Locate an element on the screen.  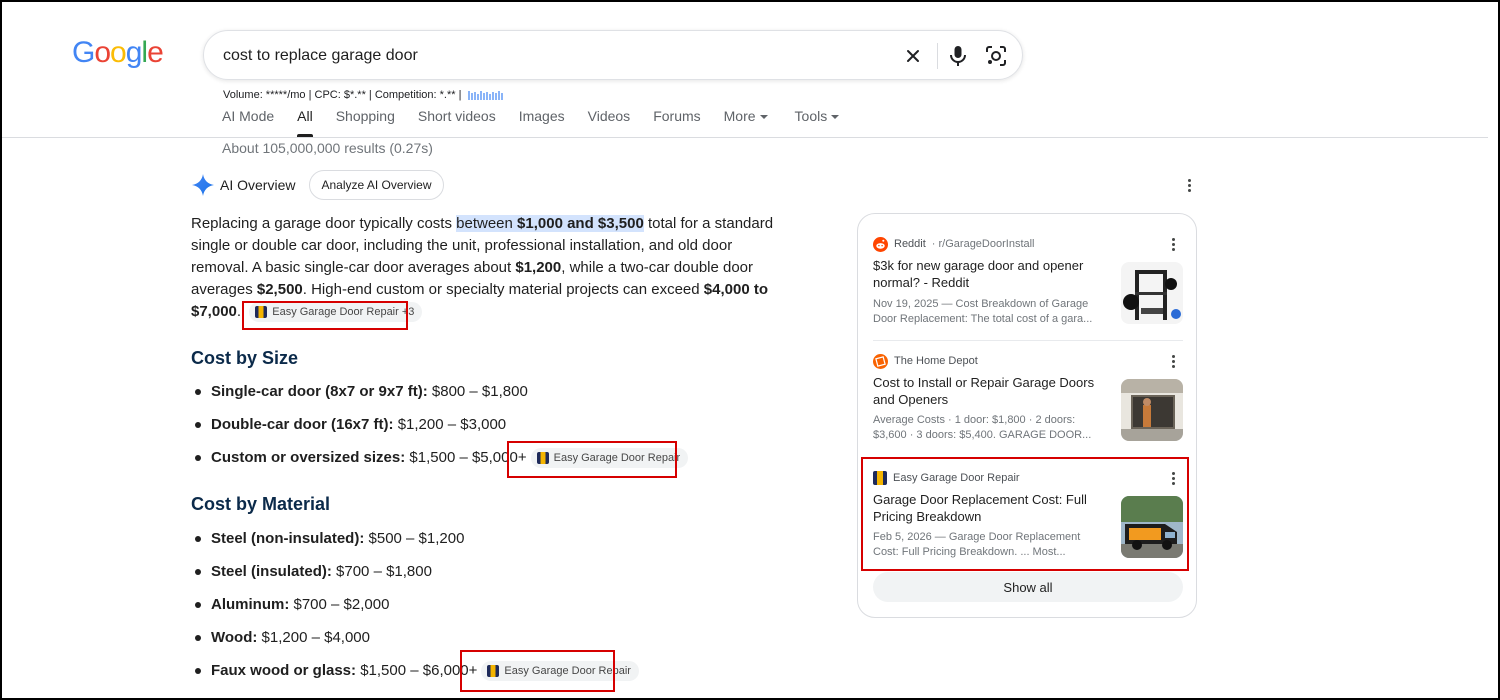
search-input is located at coordinates (548, 56).